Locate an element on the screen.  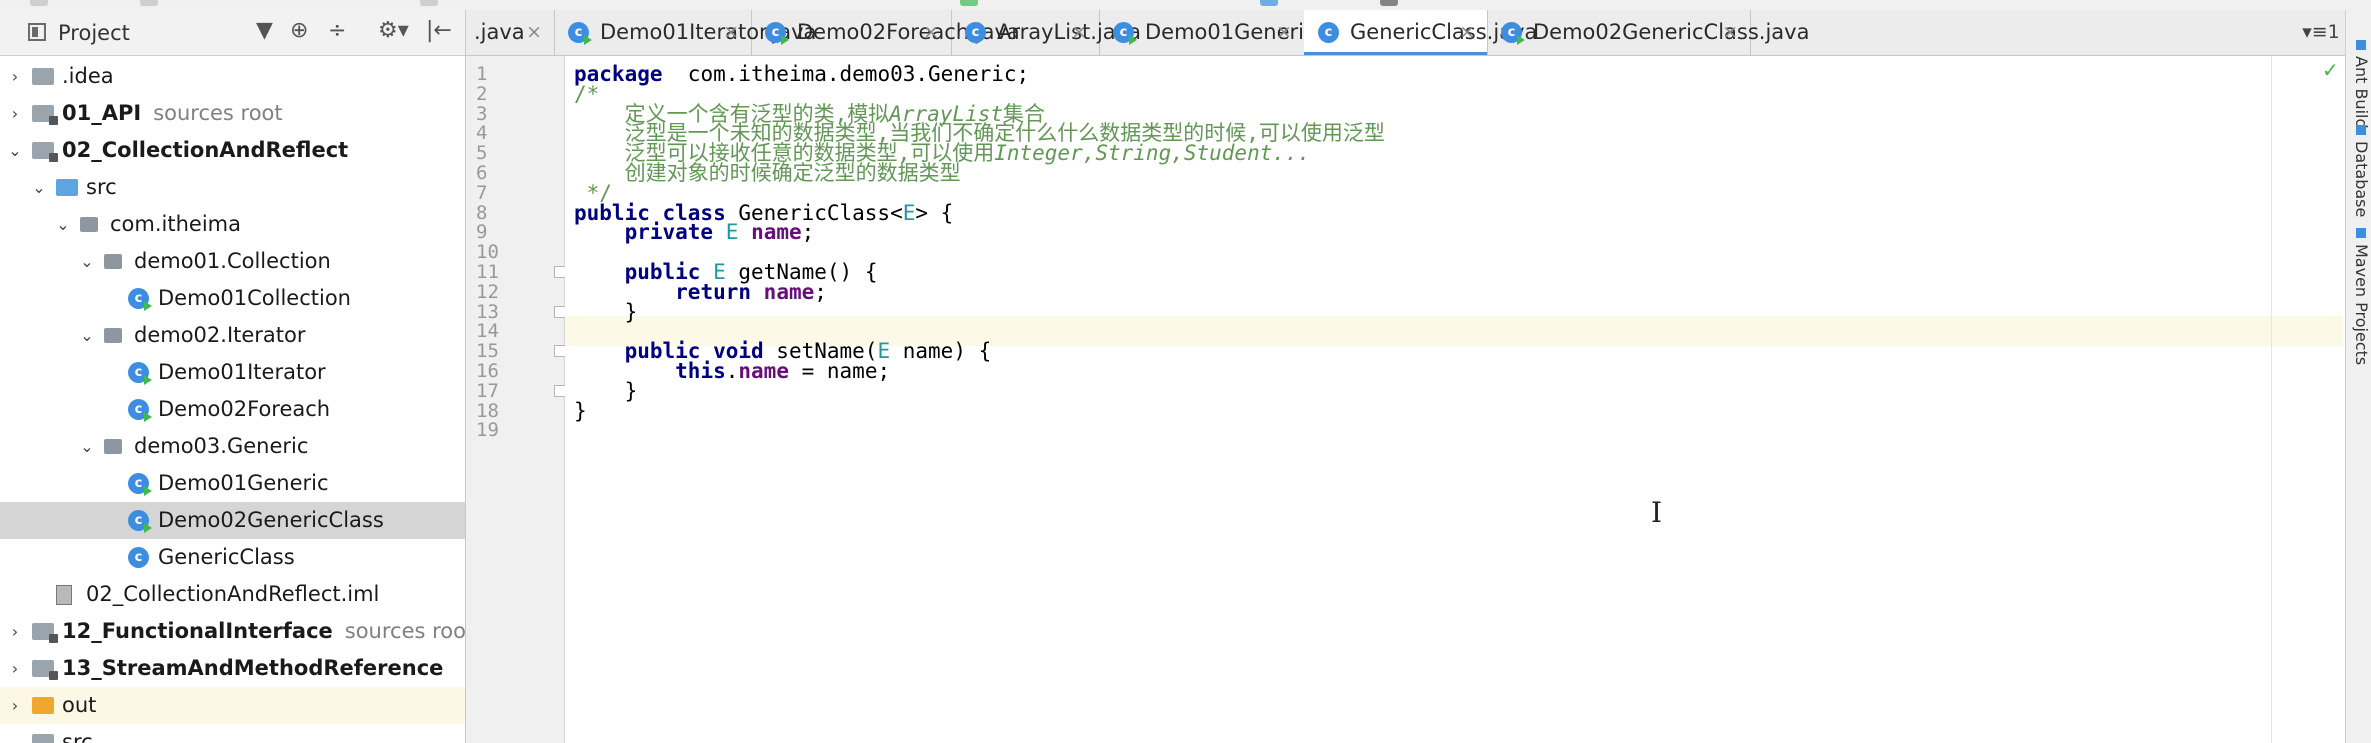
tree-item: 02_CollectionAndReflect.iml is located at coordinates (232, 594).